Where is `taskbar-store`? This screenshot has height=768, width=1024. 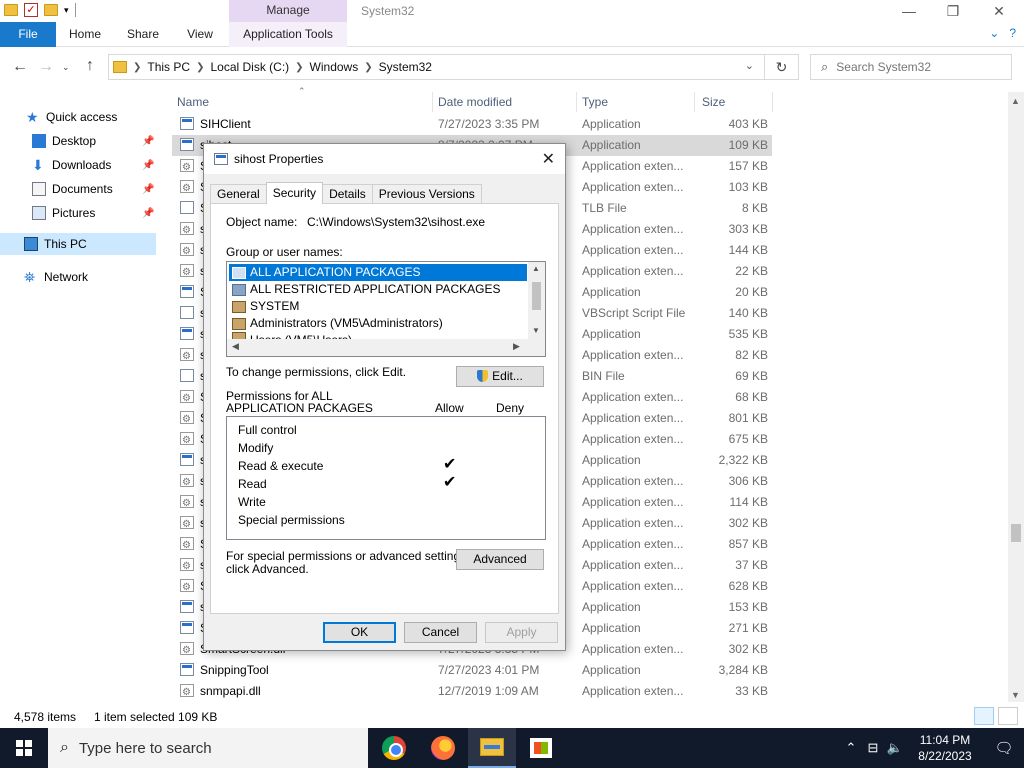
taskbar-store is located at coordinates (541, 748).